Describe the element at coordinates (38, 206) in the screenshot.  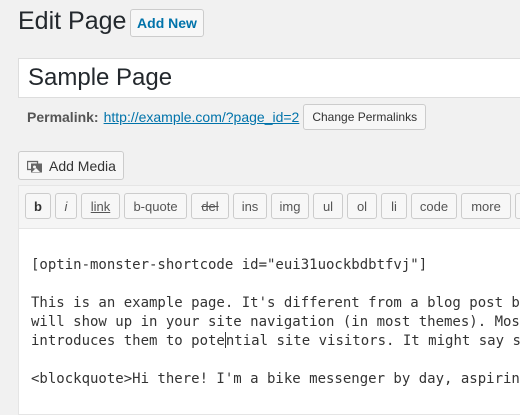
I see `bold-button: b` at that location.